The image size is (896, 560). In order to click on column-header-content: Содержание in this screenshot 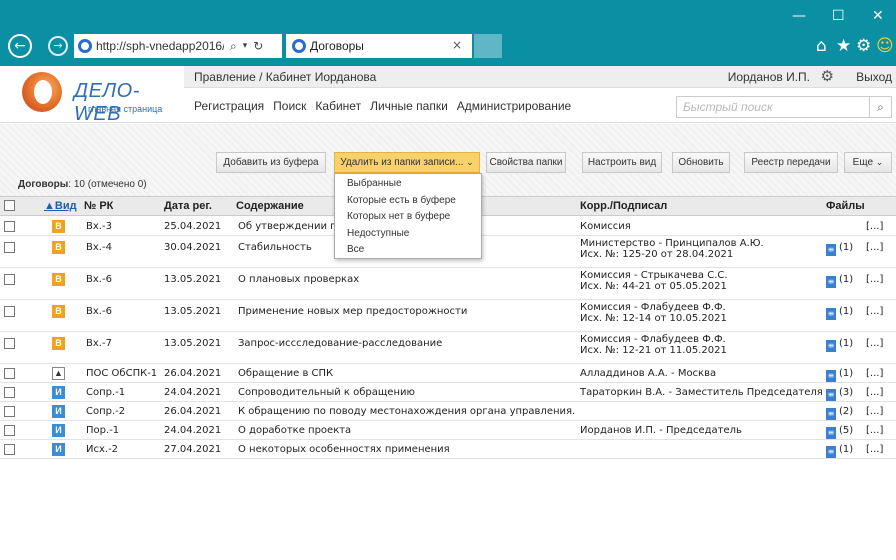, I will do `click(270, 206)`.